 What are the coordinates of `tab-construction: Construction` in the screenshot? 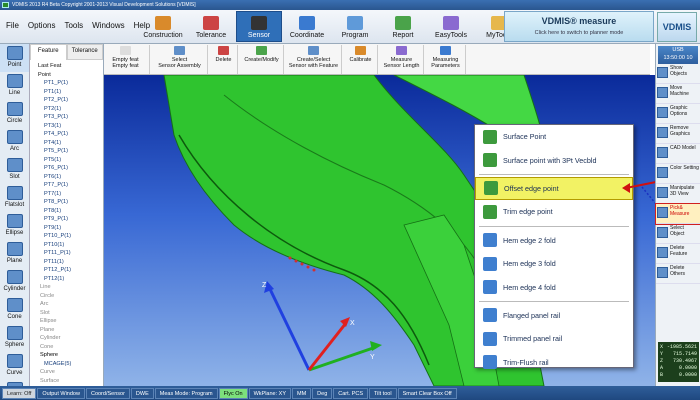 It's located at (163, 26).